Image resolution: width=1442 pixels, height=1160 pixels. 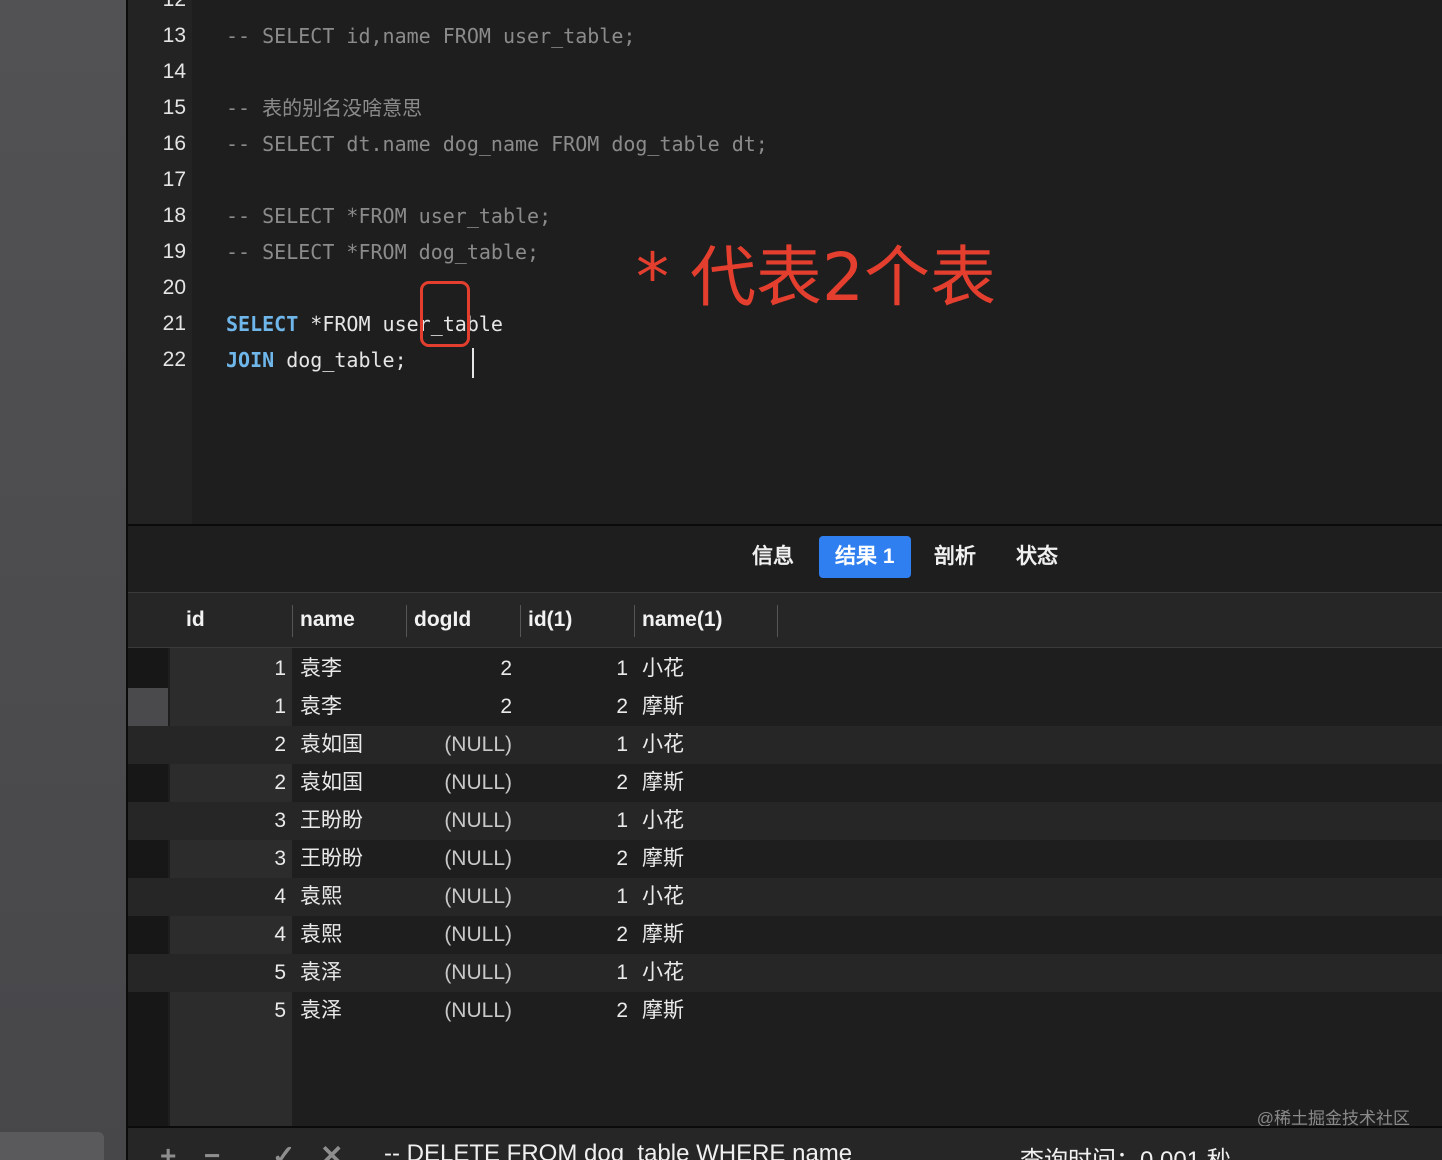 I want to click on table-row: 4 袁熙 (NULL) 1 小花, so click(x=785, y=897).